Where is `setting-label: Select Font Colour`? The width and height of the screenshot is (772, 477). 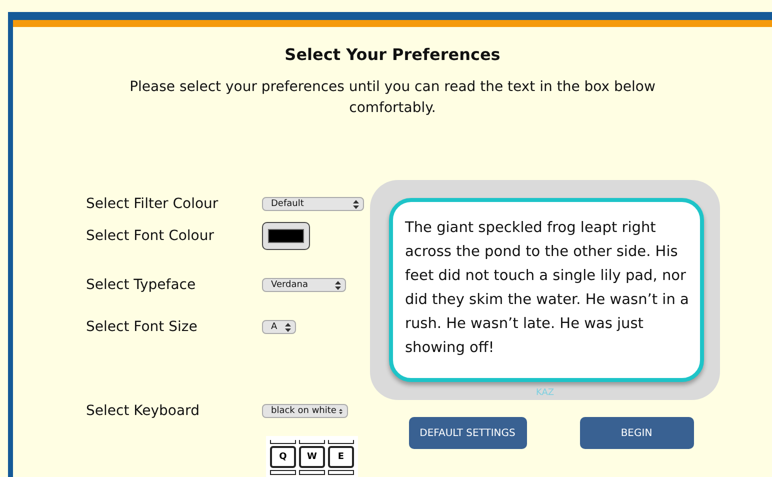
setting-label: Select Font Colour is located at coordinates (150, 236).